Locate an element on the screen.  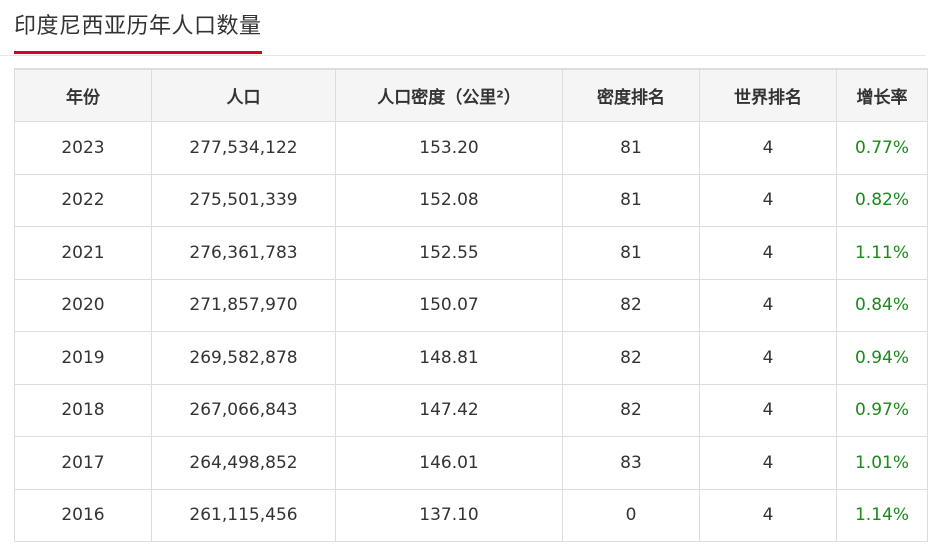
cell-growth-rate: 0.82% is located at coordinates (882, 200).